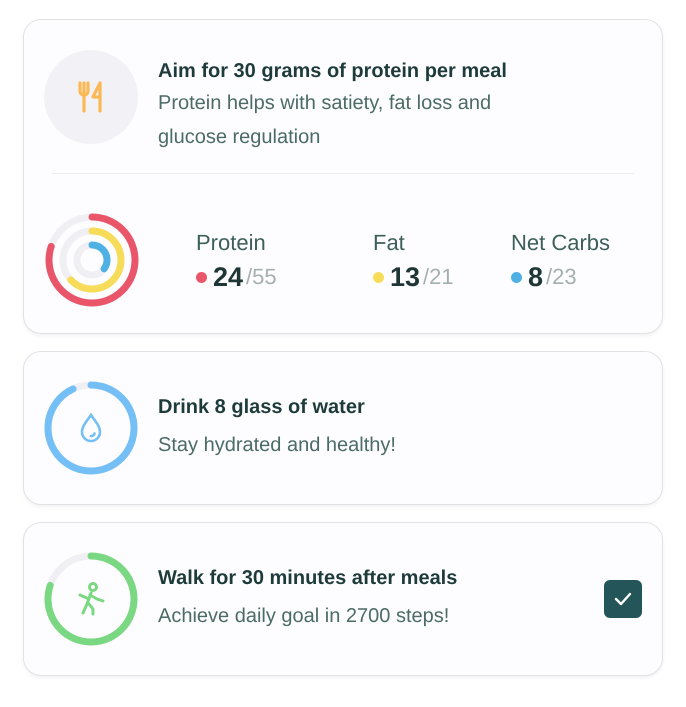 The height and width of the screenshot is (707, 686). What do you see at coordinates (304, 616) in the screenshot?
I see `goal-description: Achieve daily goal in 2700 steps!` at bounding box center [304, 616].